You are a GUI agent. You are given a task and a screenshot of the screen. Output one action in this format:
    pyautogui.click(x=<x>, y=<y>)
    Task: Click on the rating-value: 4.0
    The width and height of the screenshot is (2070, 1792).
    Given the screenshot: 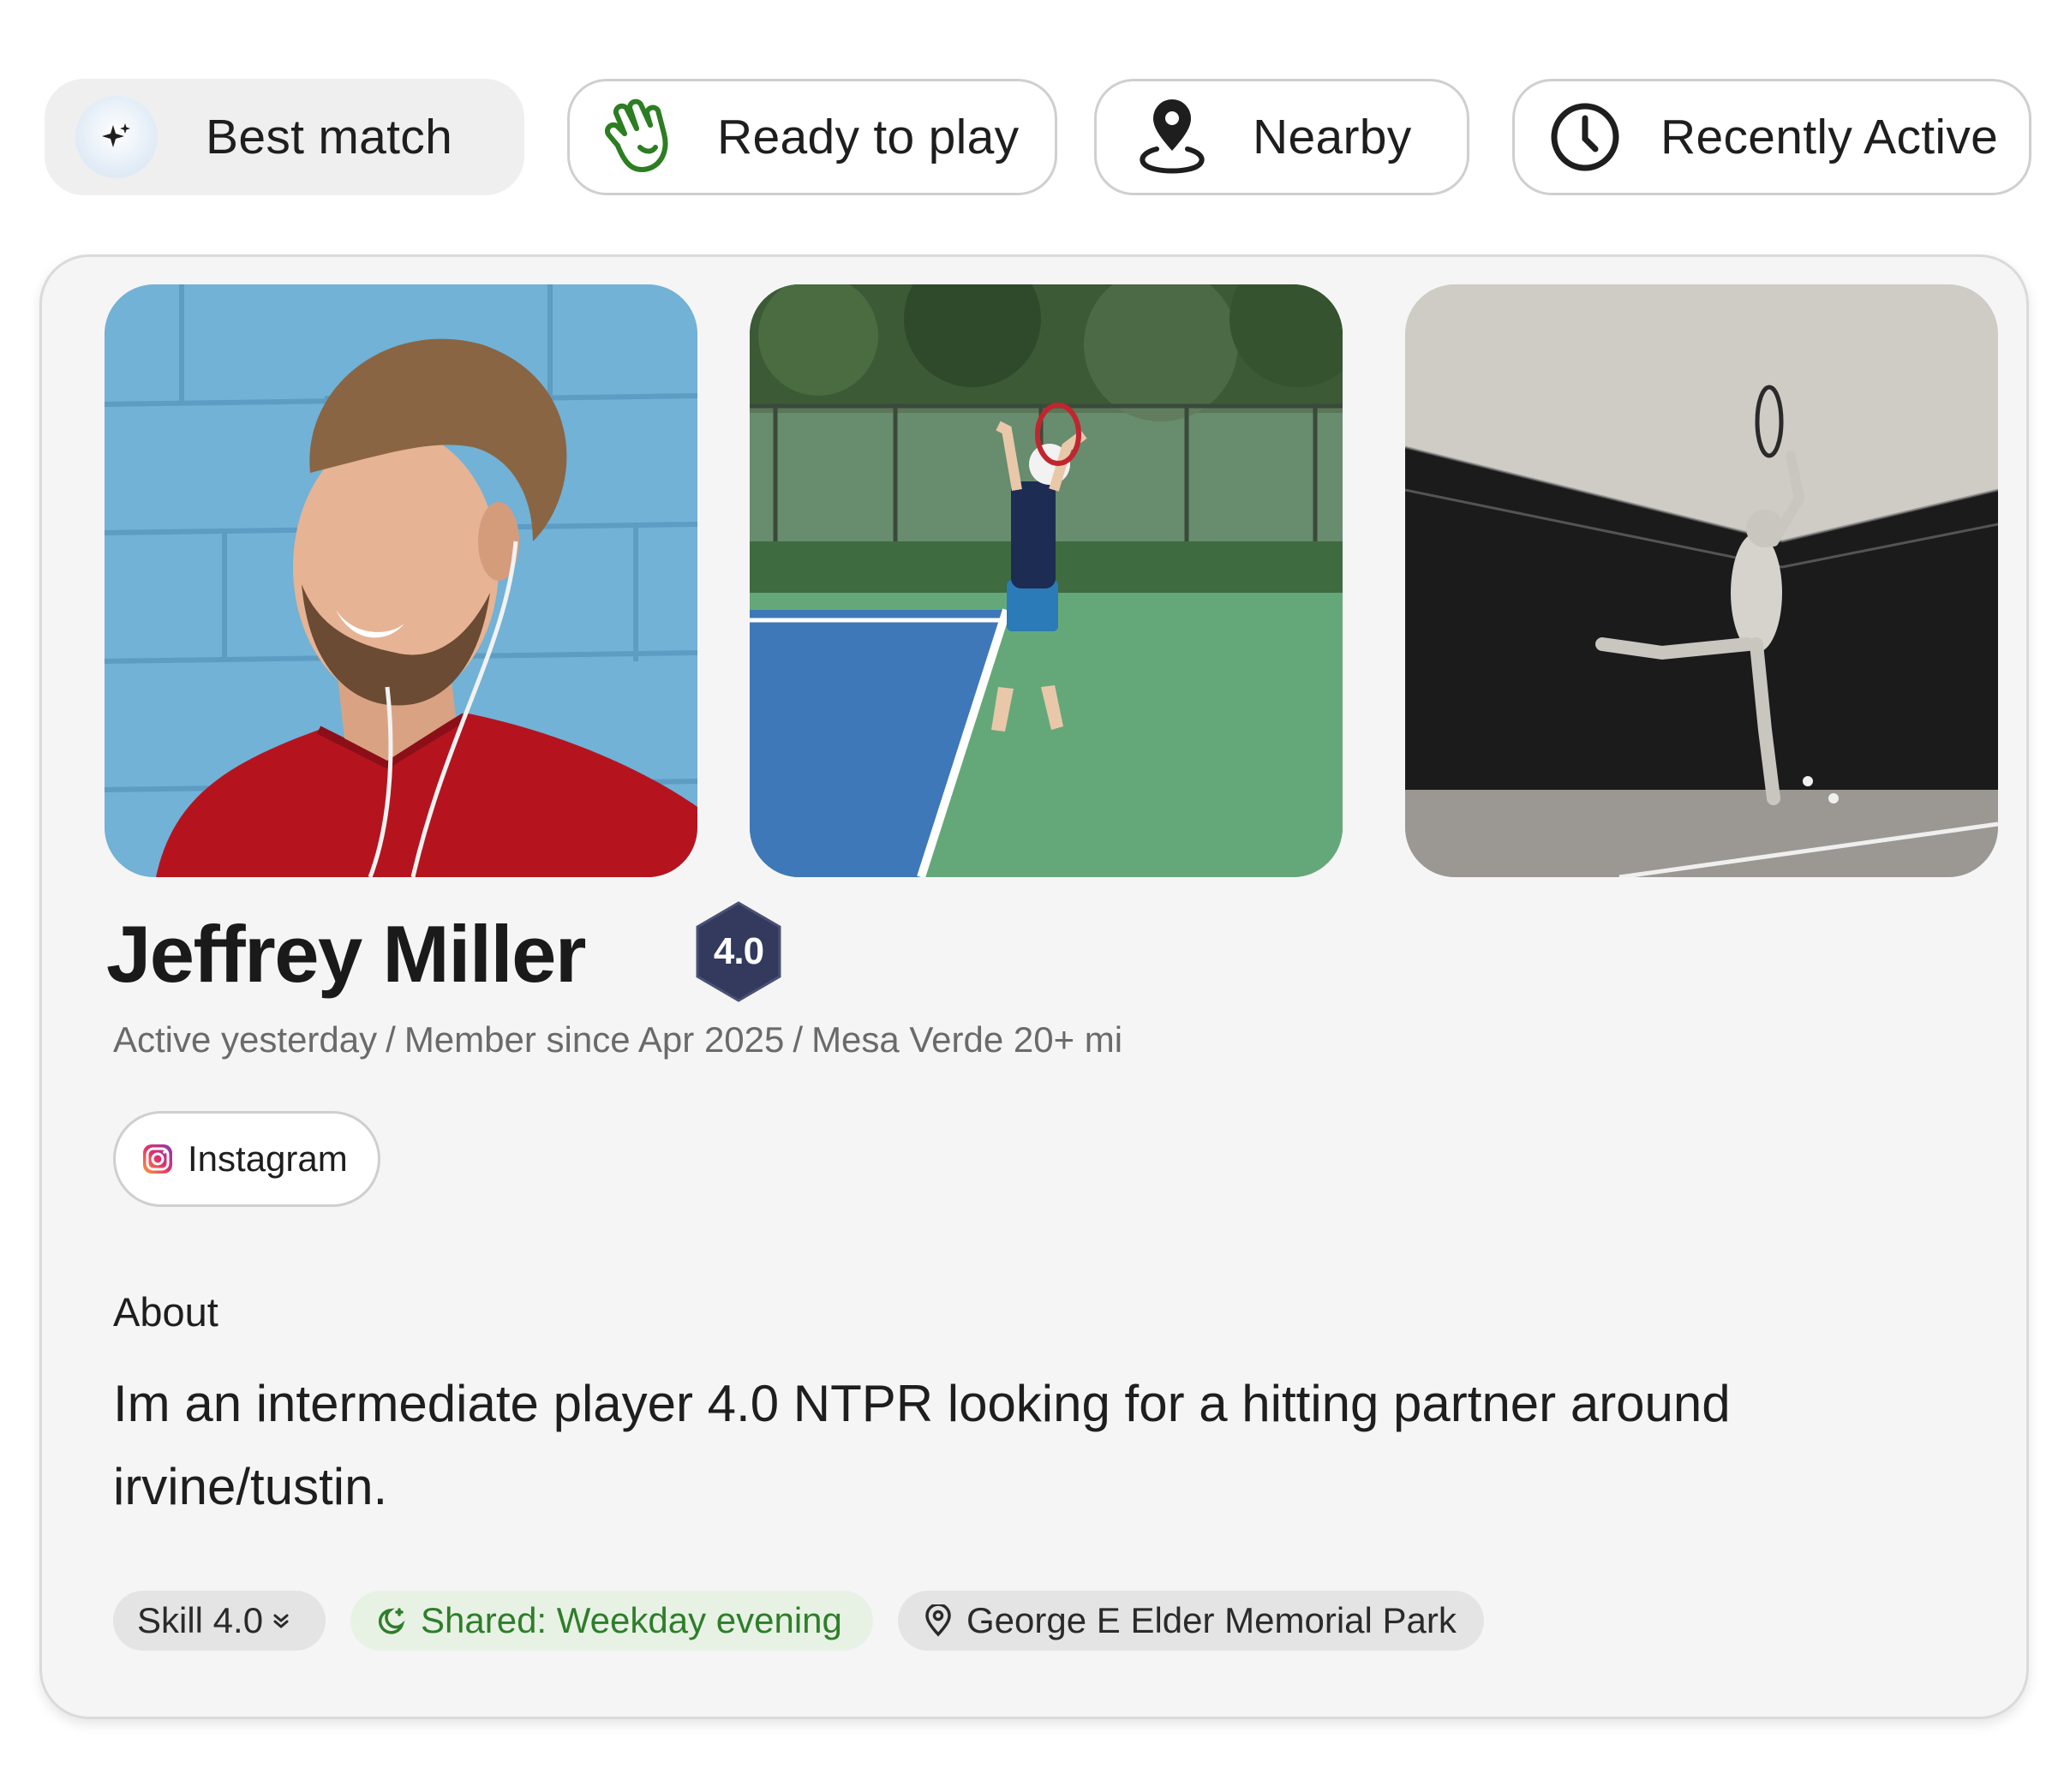 What is the action you would take?
    pyautogui.click(x=738, y=951)
    